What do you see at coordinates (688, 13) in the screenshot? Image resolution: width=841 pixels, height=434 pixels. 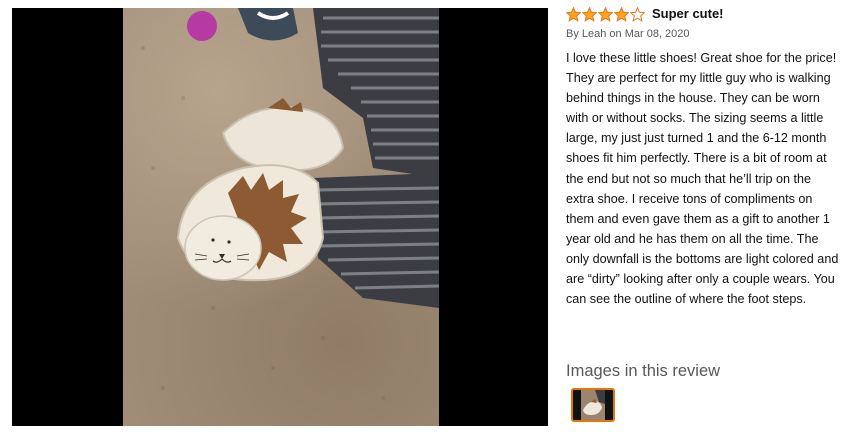 I see `review-title: Super cute!` at bounding box center [688, 13].